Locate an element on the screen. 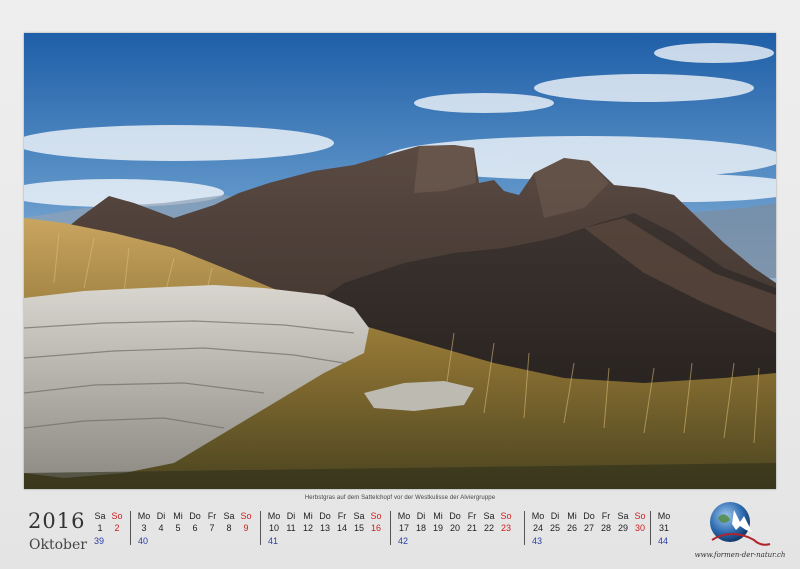 Image resolution: width=800 pixels, height=569 pixels. calendar-month: Oktober is located at coordinates (58, 545).